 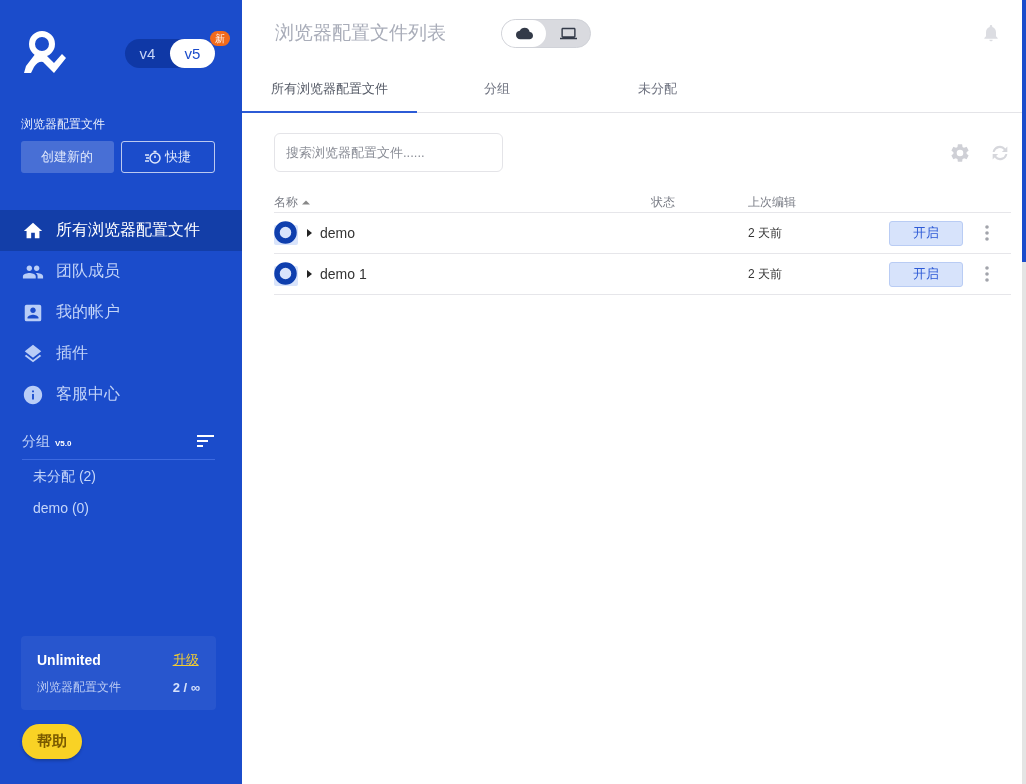 What do you see at coordinates (79, 687) in the screenshot?
I see `usage-label: 浏览器配置文件` at bounding box center [79, 687].